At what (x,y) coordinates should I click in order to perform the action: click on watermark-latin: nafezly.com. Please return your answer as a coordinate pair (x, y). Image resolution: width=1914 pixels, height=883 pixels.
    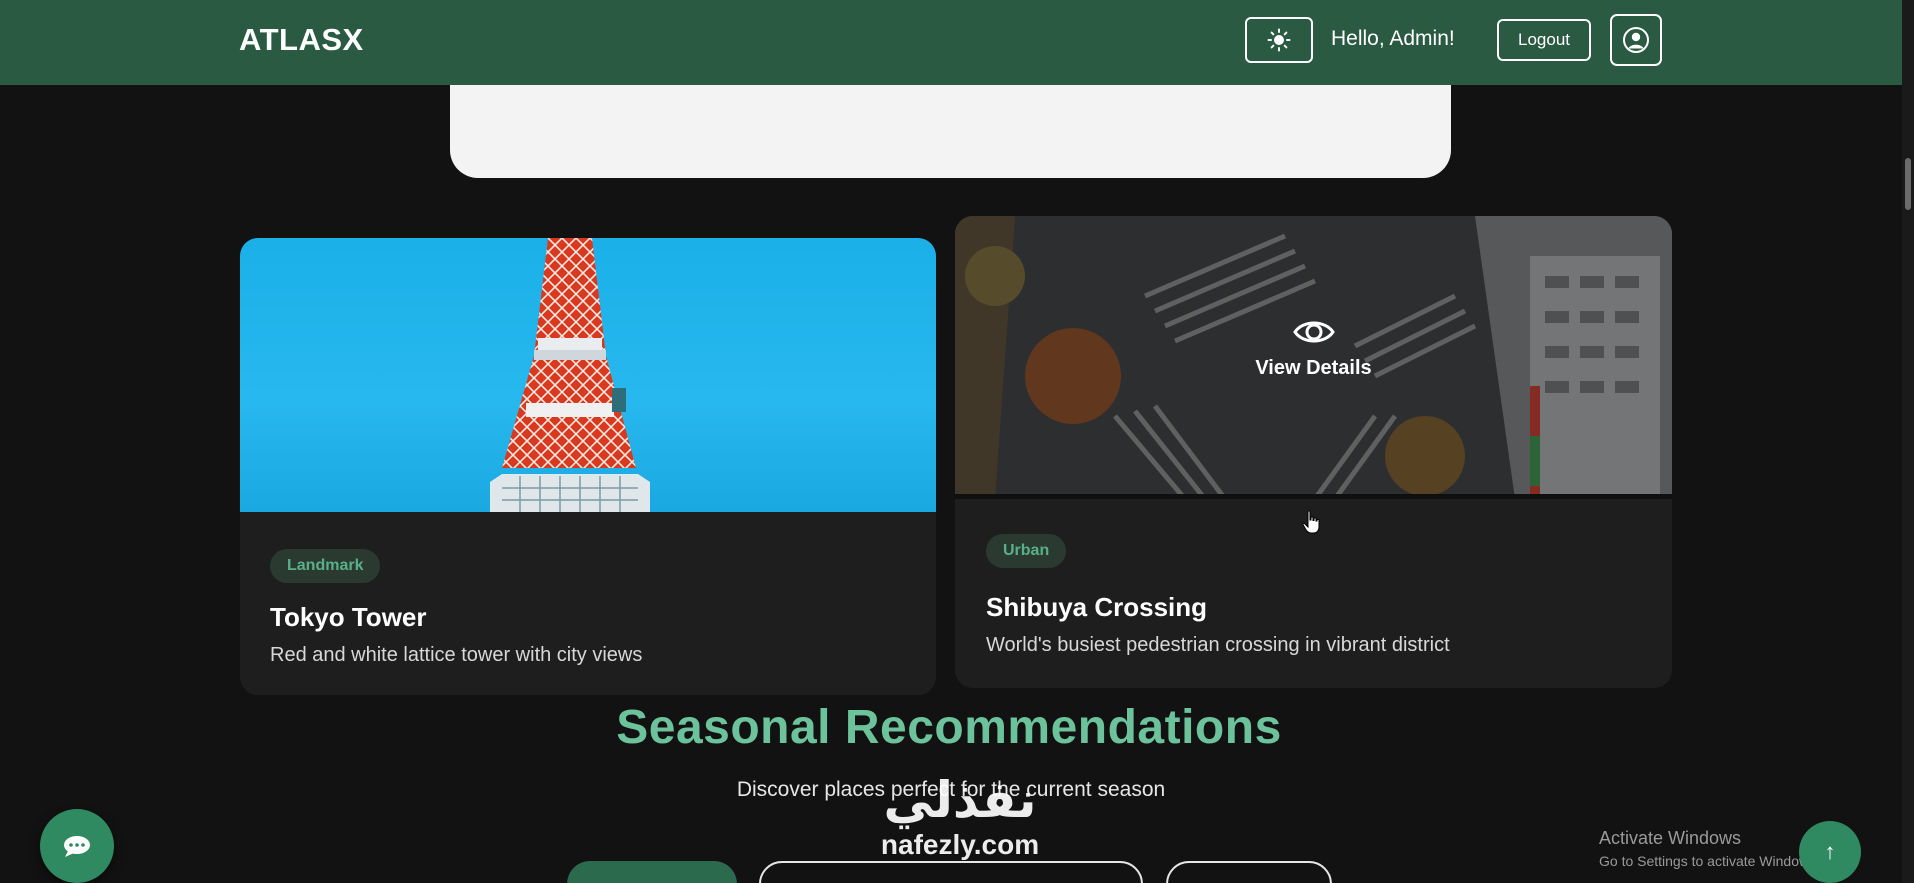
    Looking at the image, I should click on (960, 844).